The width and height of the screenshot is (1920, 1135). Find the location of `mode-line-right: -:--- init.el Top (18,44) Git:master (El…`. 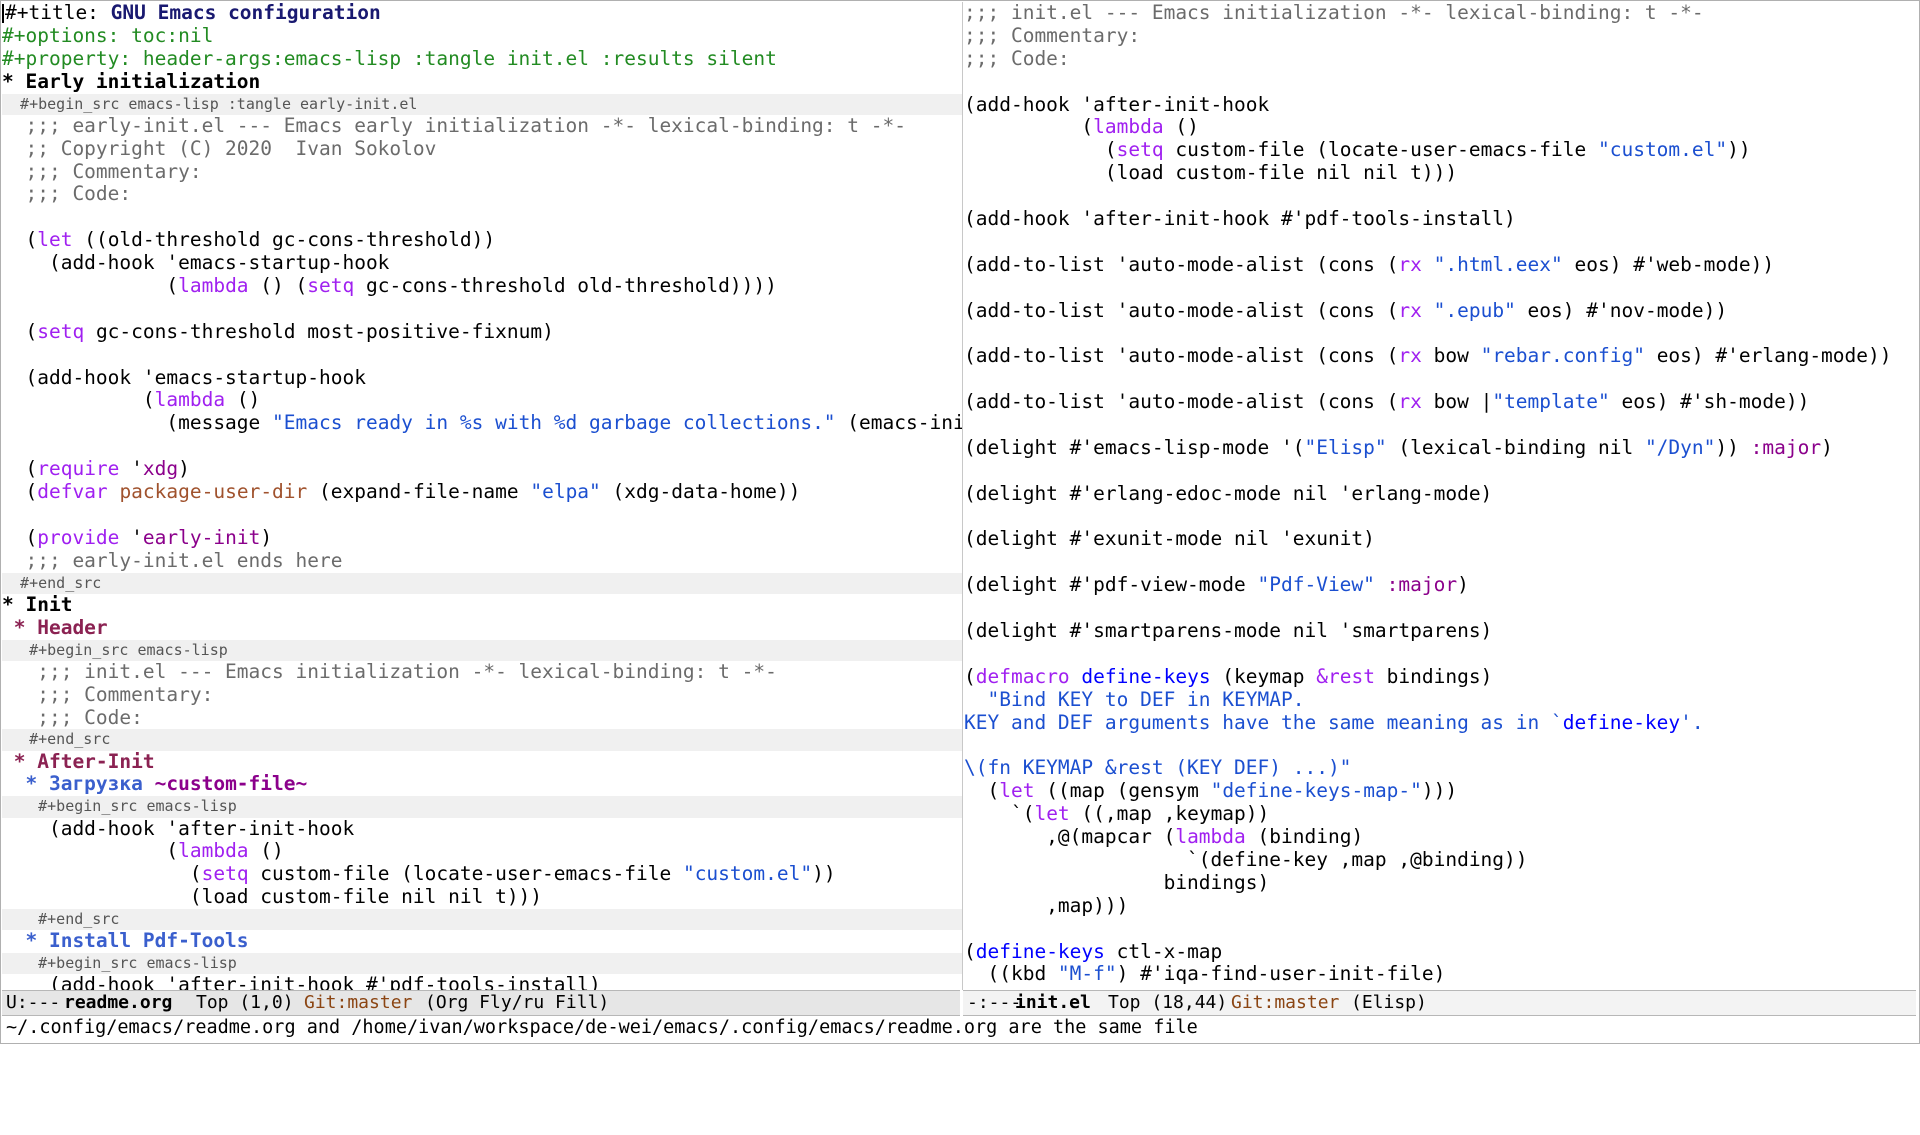

mode-line-right: -:--- init.el Top (18,44) Git:master (El… is located at coordinates (1439, 1003).